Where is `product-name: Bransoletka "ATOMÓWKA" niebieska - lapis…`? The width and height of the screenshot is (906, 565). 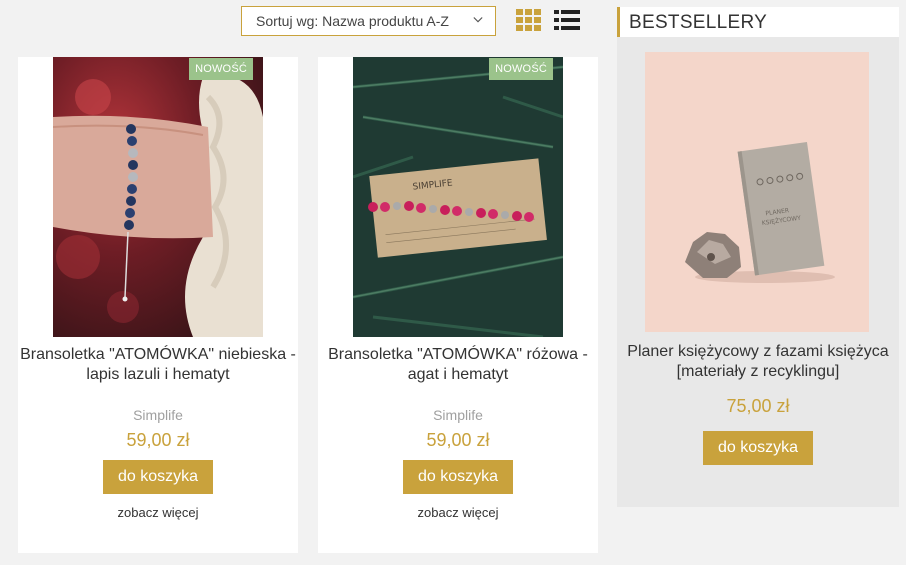 product-name: Bransoletka "ATOMÓWKA" niebieska - lapis… is located at coordinates (158, 365).